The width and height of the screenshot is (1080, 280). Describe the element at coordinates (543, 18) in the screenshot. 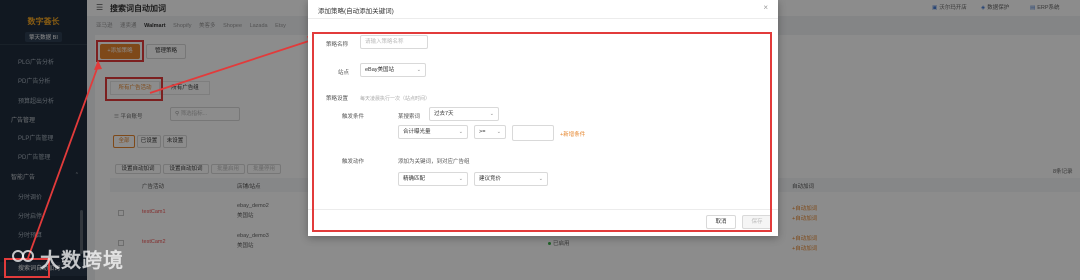

I see `modal-divider` at that location.